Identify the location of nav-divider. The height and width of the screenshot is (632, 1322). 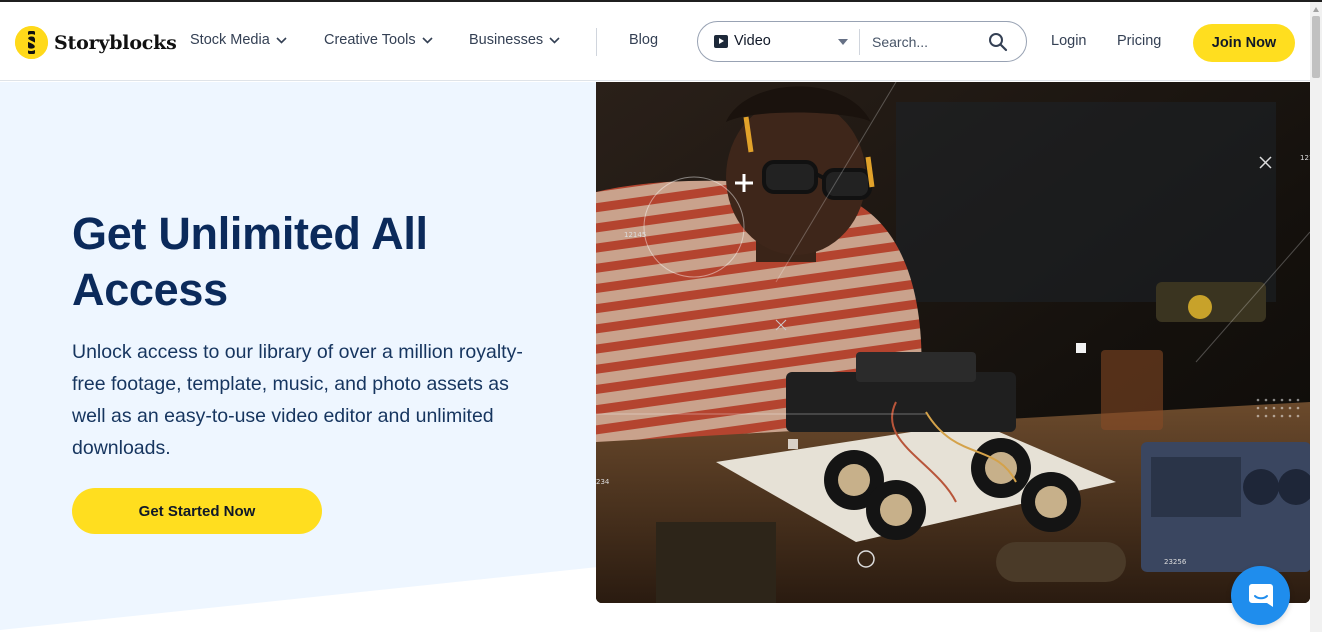
(596, 42).